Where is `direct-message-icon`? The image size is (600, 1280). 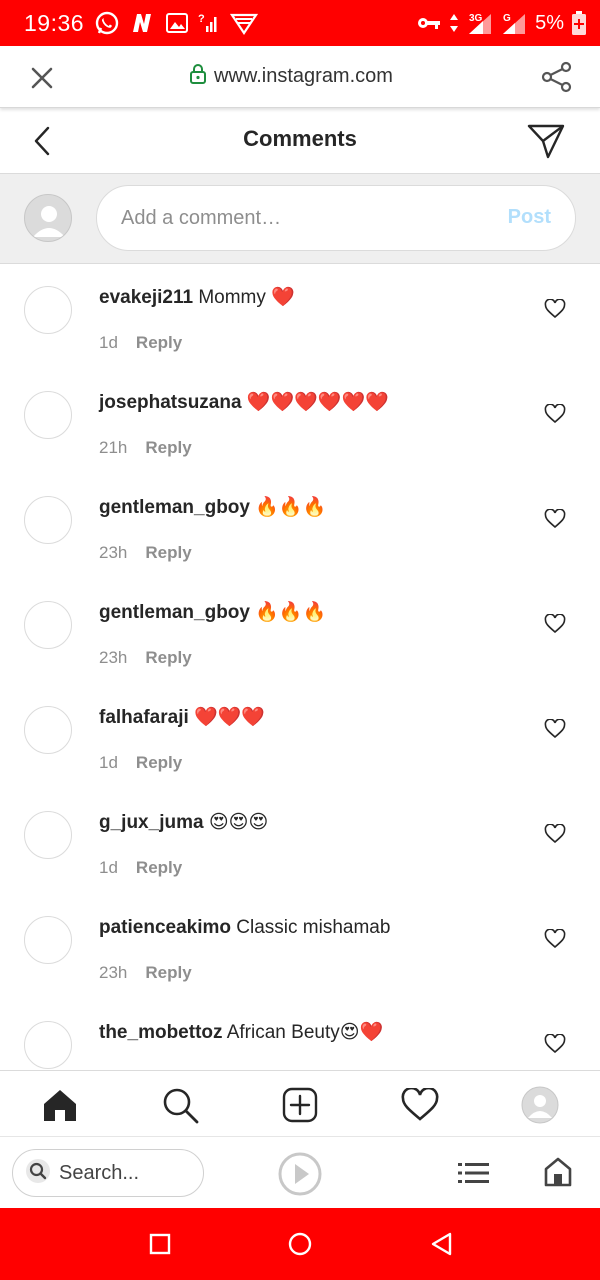
direct-message-icon is located at coordinates (546, 141).